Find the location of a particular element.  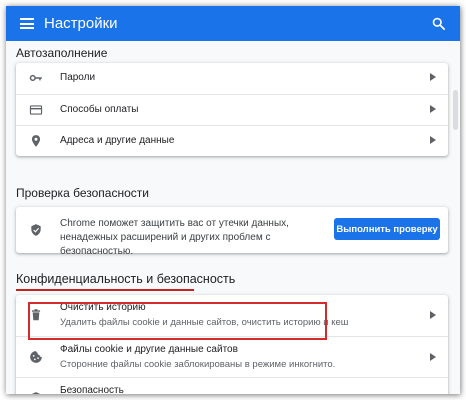

payment-methods-label: Способы оплаты is located at coordinates (99, 109).